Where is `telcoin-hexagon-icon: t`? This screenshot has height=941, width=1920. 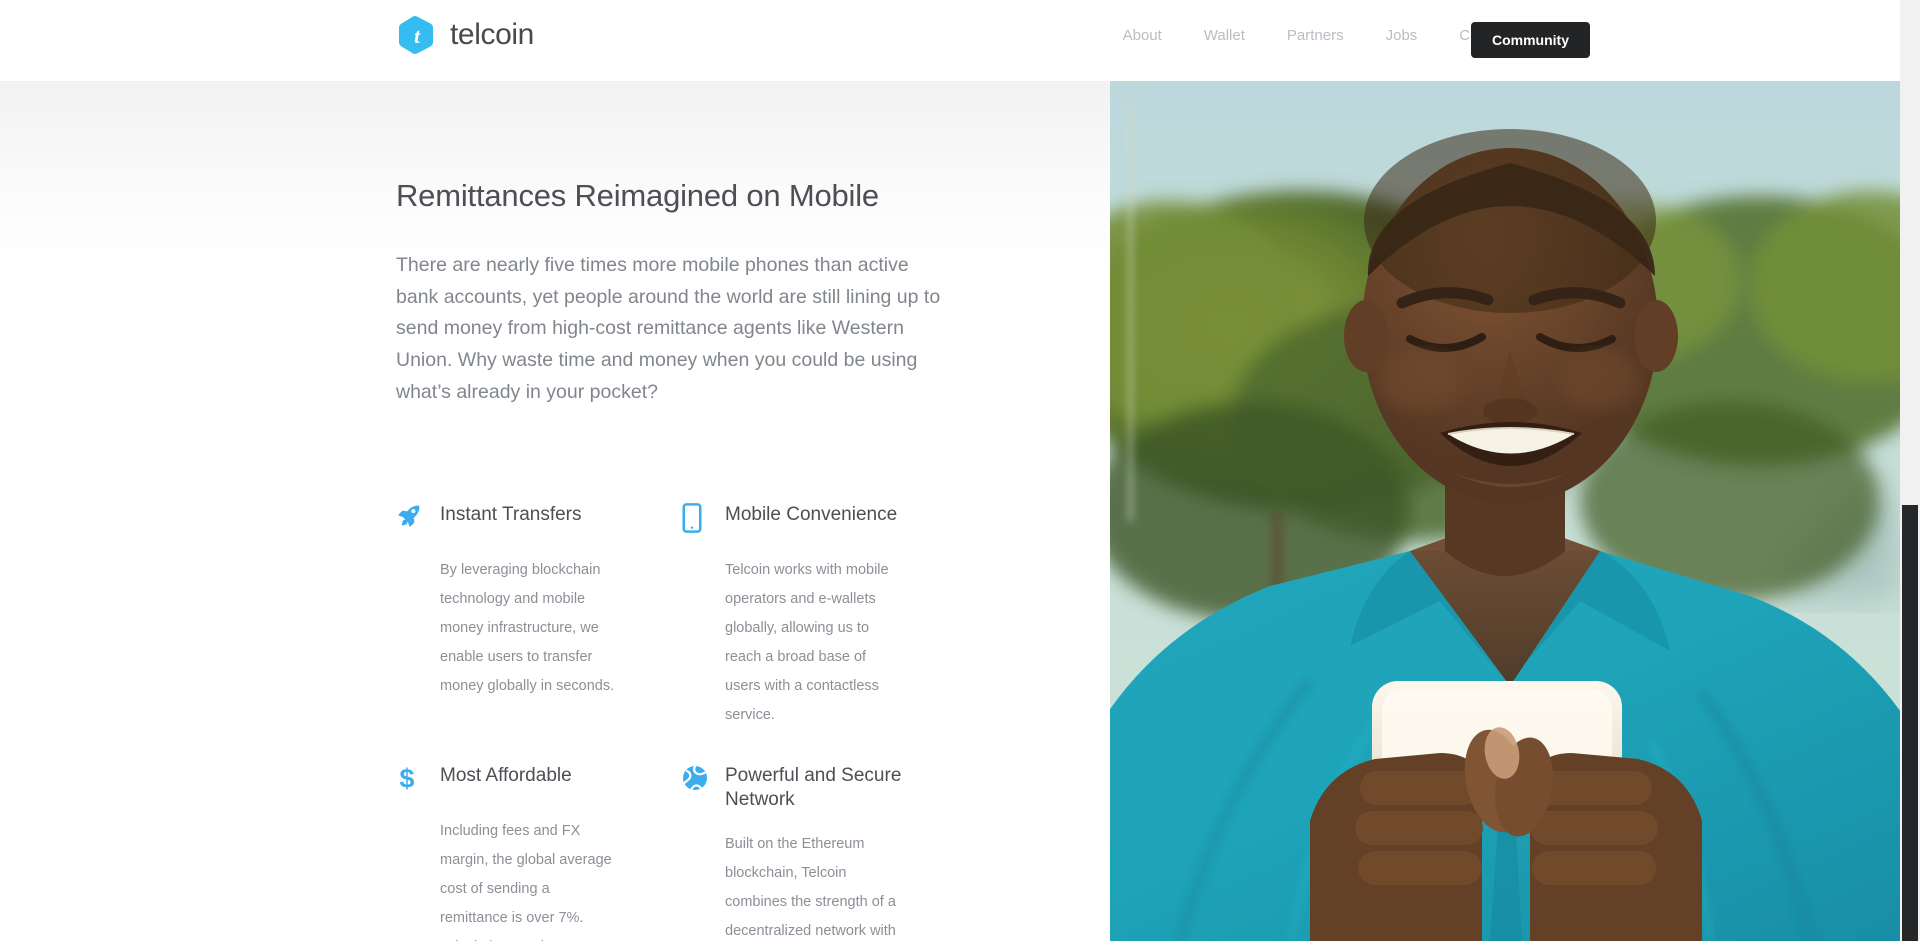 telcoin-hexagon-icon: t is located at coordinates (417, 35).